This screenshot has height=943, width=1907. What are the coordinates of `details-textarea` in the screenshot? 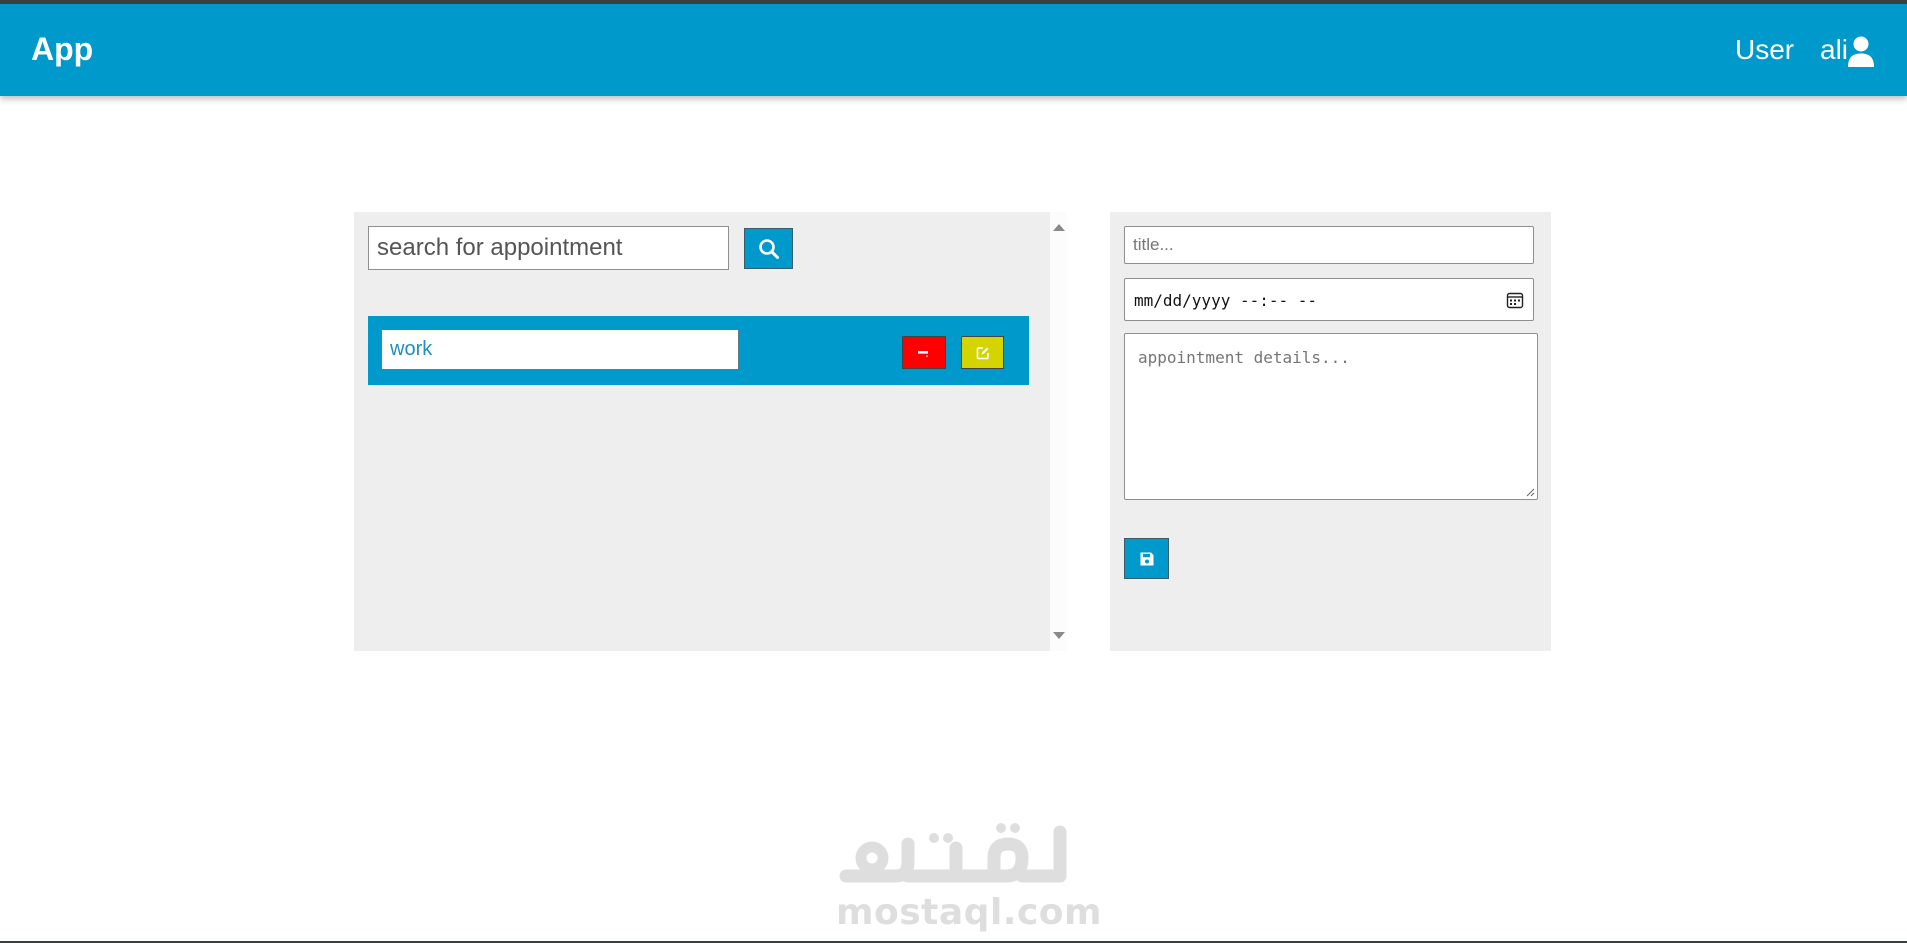 It's located at (1331, 416).